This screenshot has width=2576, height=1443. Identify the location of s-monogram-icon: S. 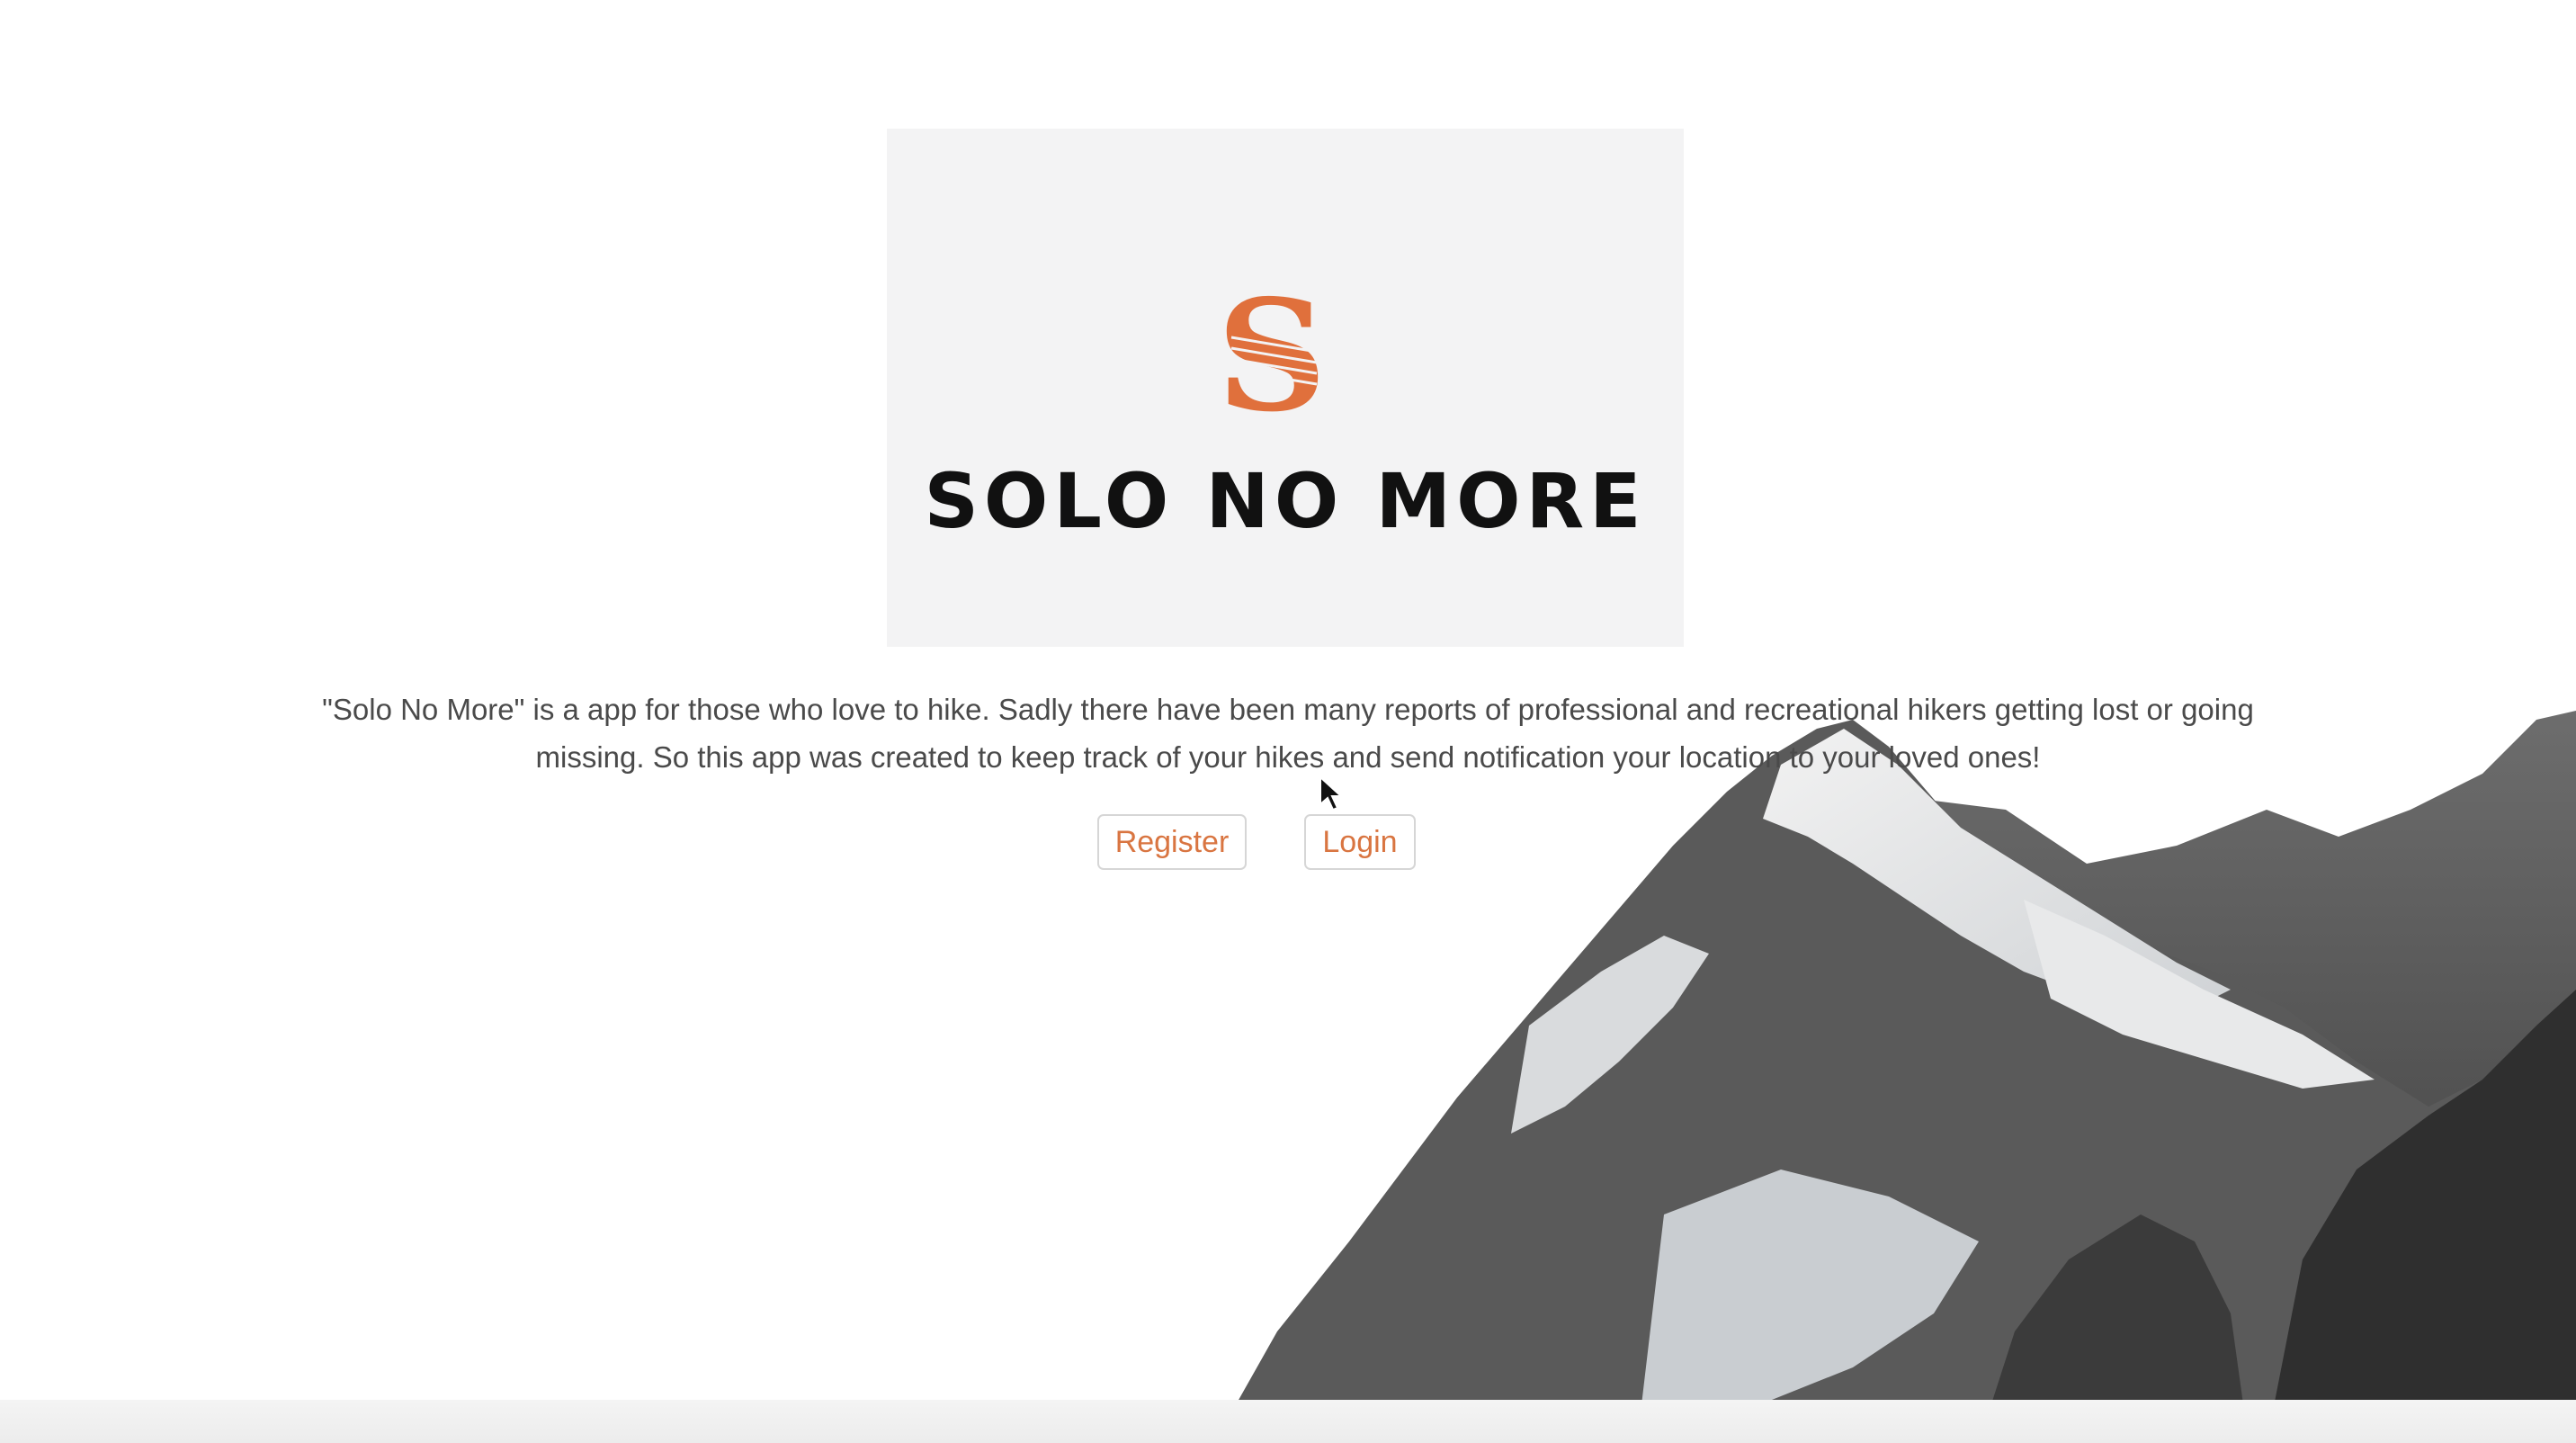
(1272, 351).